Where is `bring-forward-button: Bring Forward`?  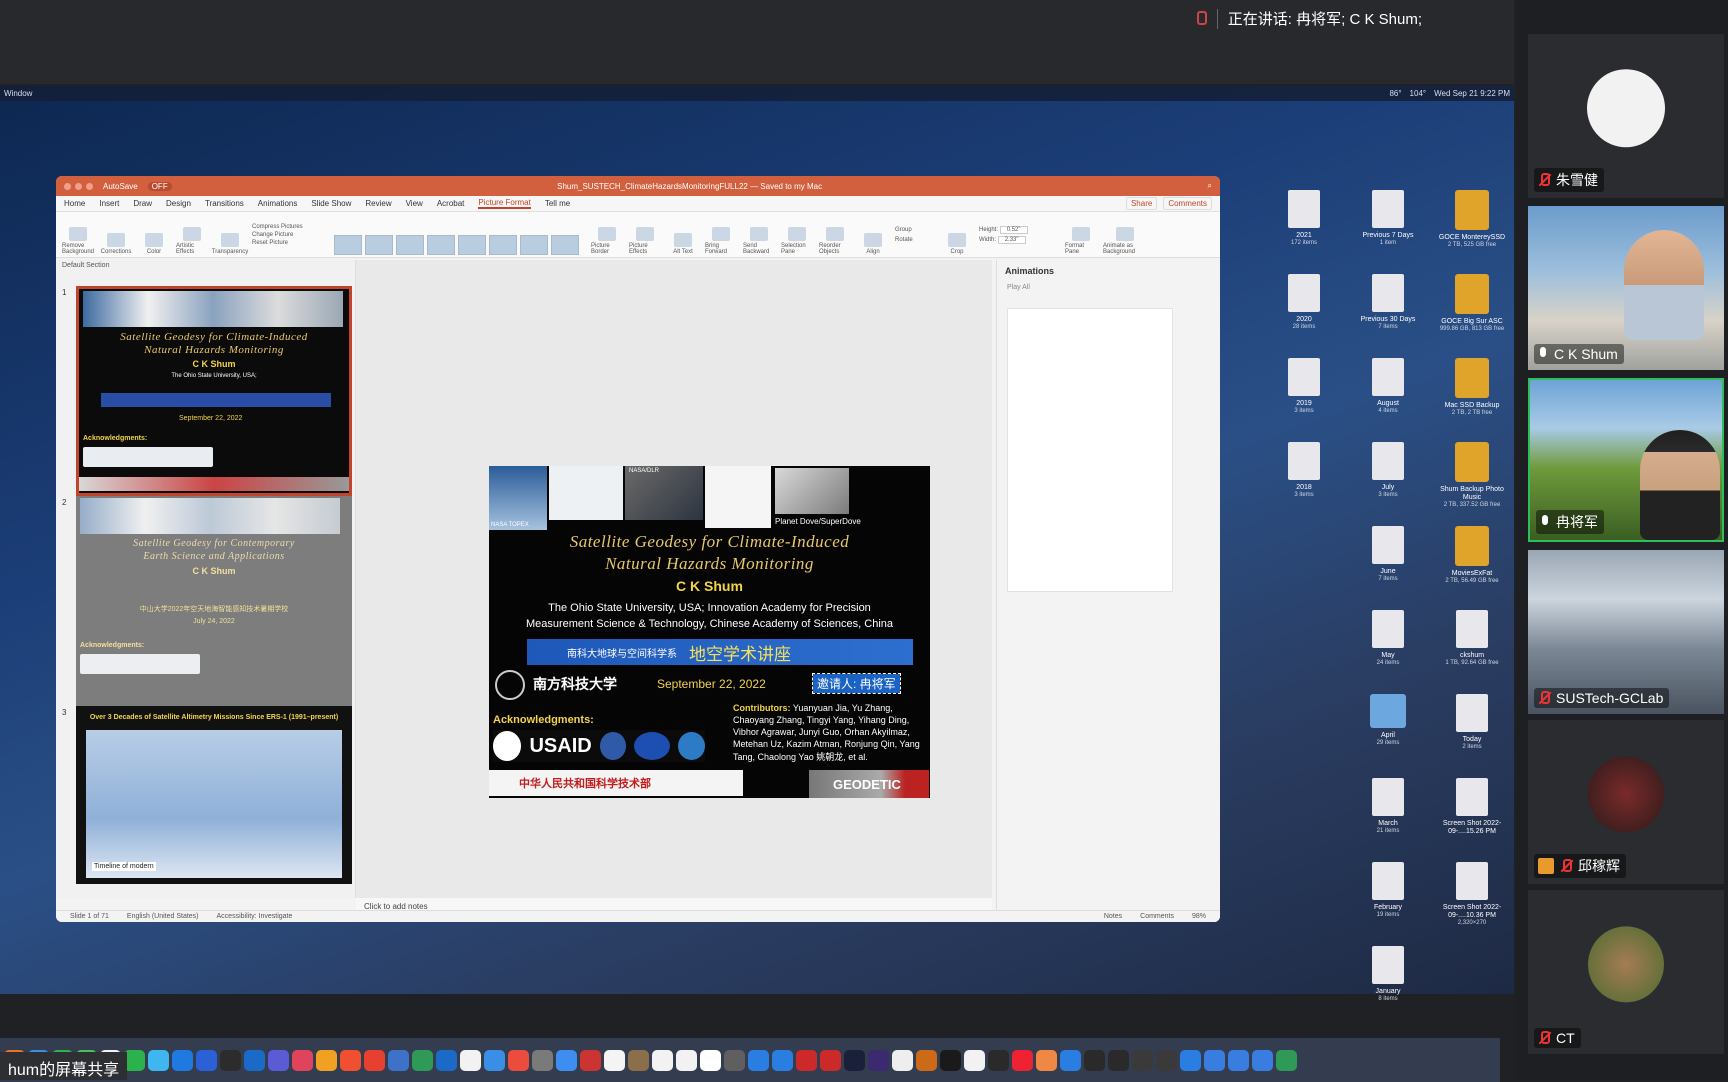
bring-forward-button: Bring Forward is located at coordinates (721, 241).